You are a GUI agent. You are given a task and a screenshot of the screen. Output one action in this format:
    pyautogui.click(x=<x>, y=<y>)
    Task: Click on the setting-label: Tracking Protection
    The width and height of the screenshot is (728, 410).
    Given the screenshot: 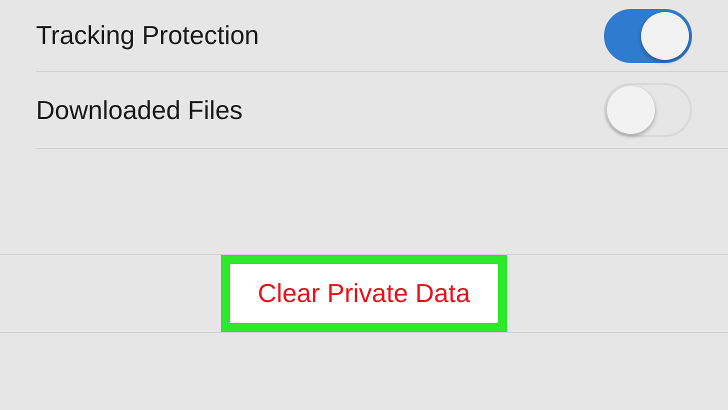 What is the action you would take?
    pyautogui.click(x=148, y=35)
    